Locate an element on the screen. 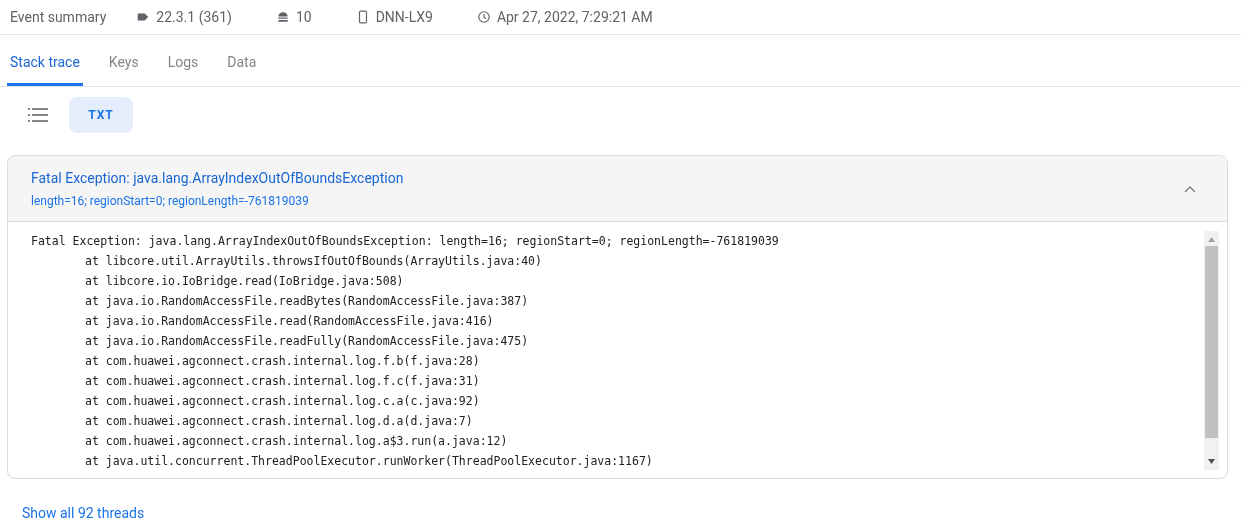 This screenshot has width=1241, height=531. stack-frame-line: at libcore.io.IoBridge.read(IoBridge.java:508) is located at coordinates (244, 281).